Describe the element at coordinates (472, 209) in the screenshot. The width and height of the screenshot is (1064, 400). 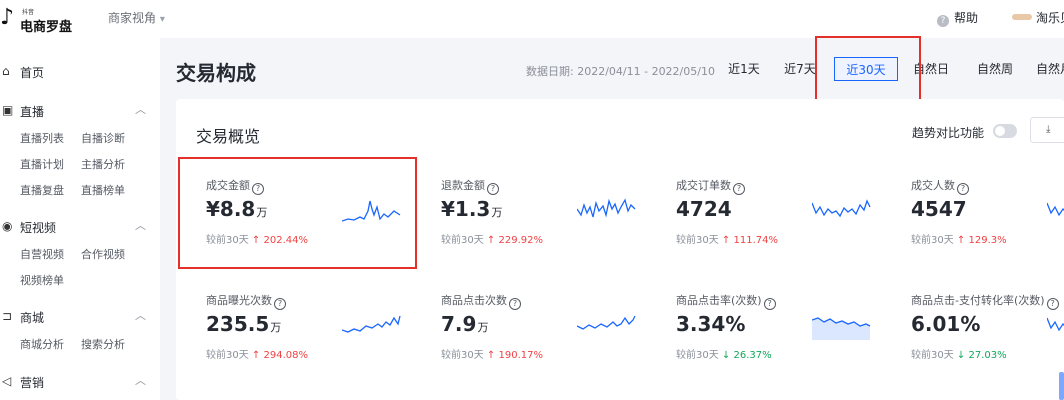
I see `metric-value: ¥1.3万` at that location.